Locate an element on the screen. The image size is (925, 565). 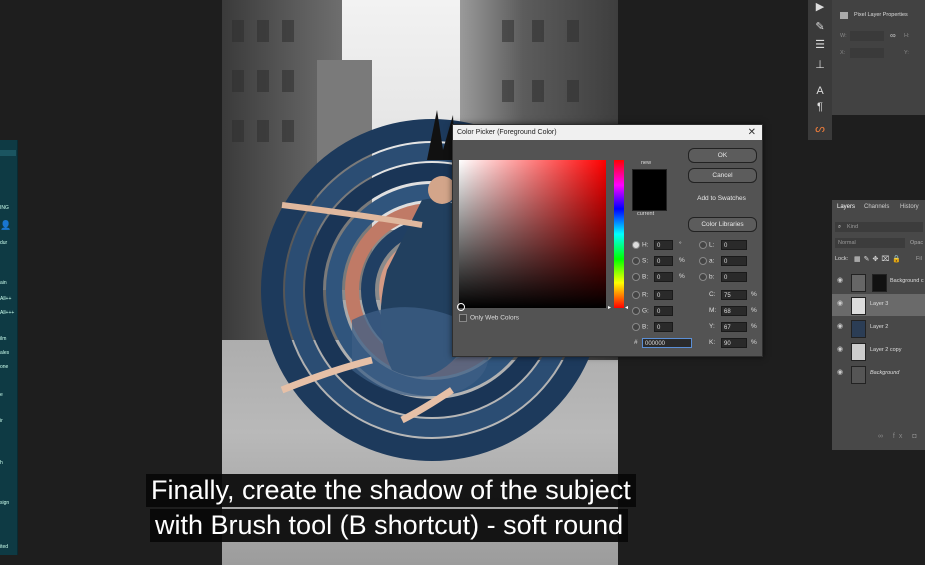
color-libraries-button: Color Libraries is located at coordinates (722, 224).